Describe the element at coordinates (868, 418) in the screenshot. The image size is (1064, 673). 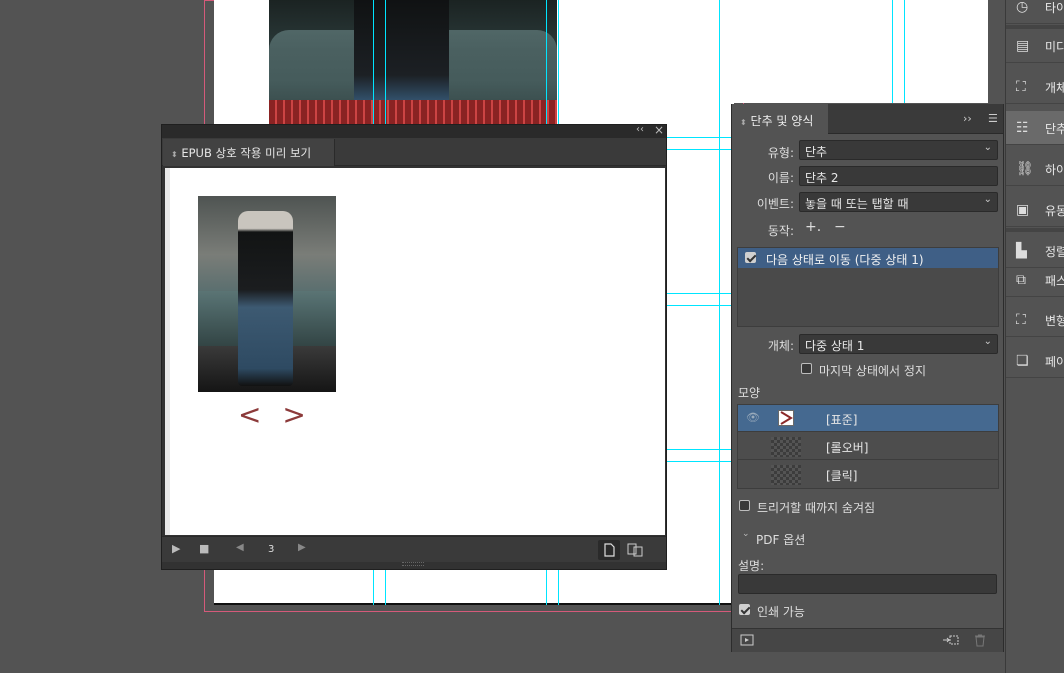
I see `appearance-row: 👁 [표준]` at that location.